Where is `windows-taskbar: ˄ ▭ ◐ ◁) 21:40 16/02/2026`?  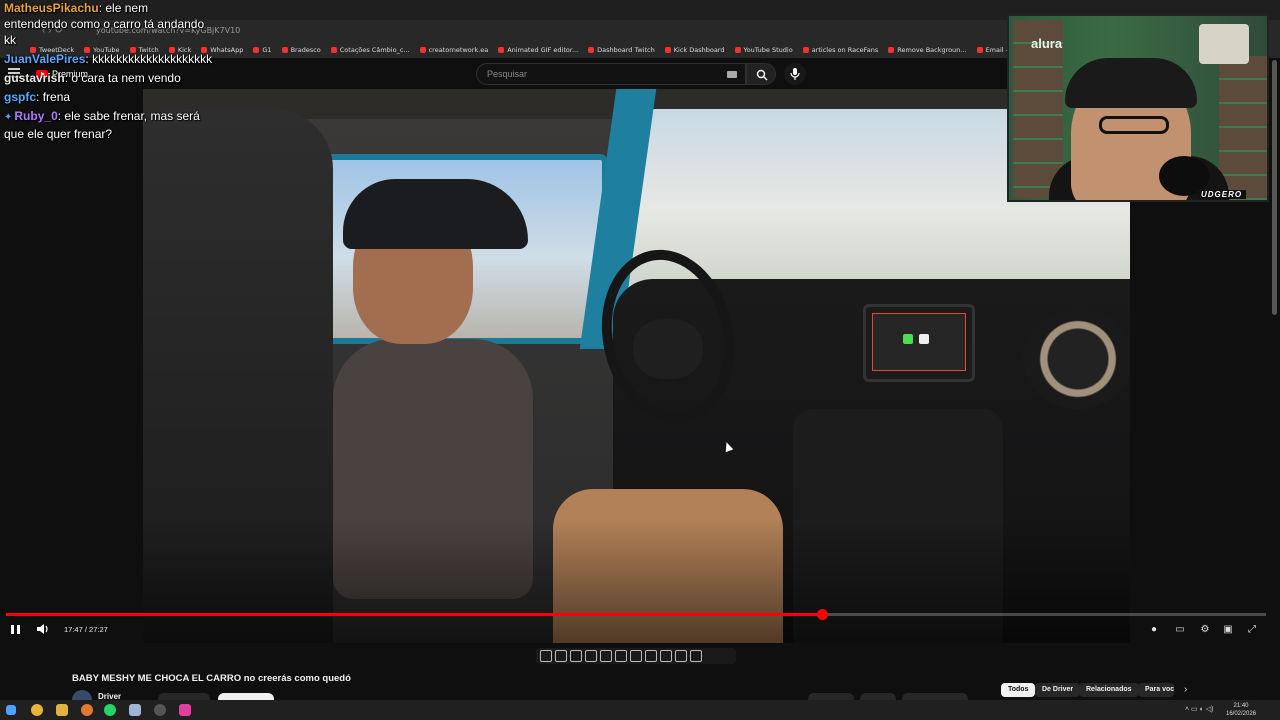
windows-taskbar: ˄ ▭ ◐ ◁) 21:40 16/02/2026 is located at coordinates (640, 710).